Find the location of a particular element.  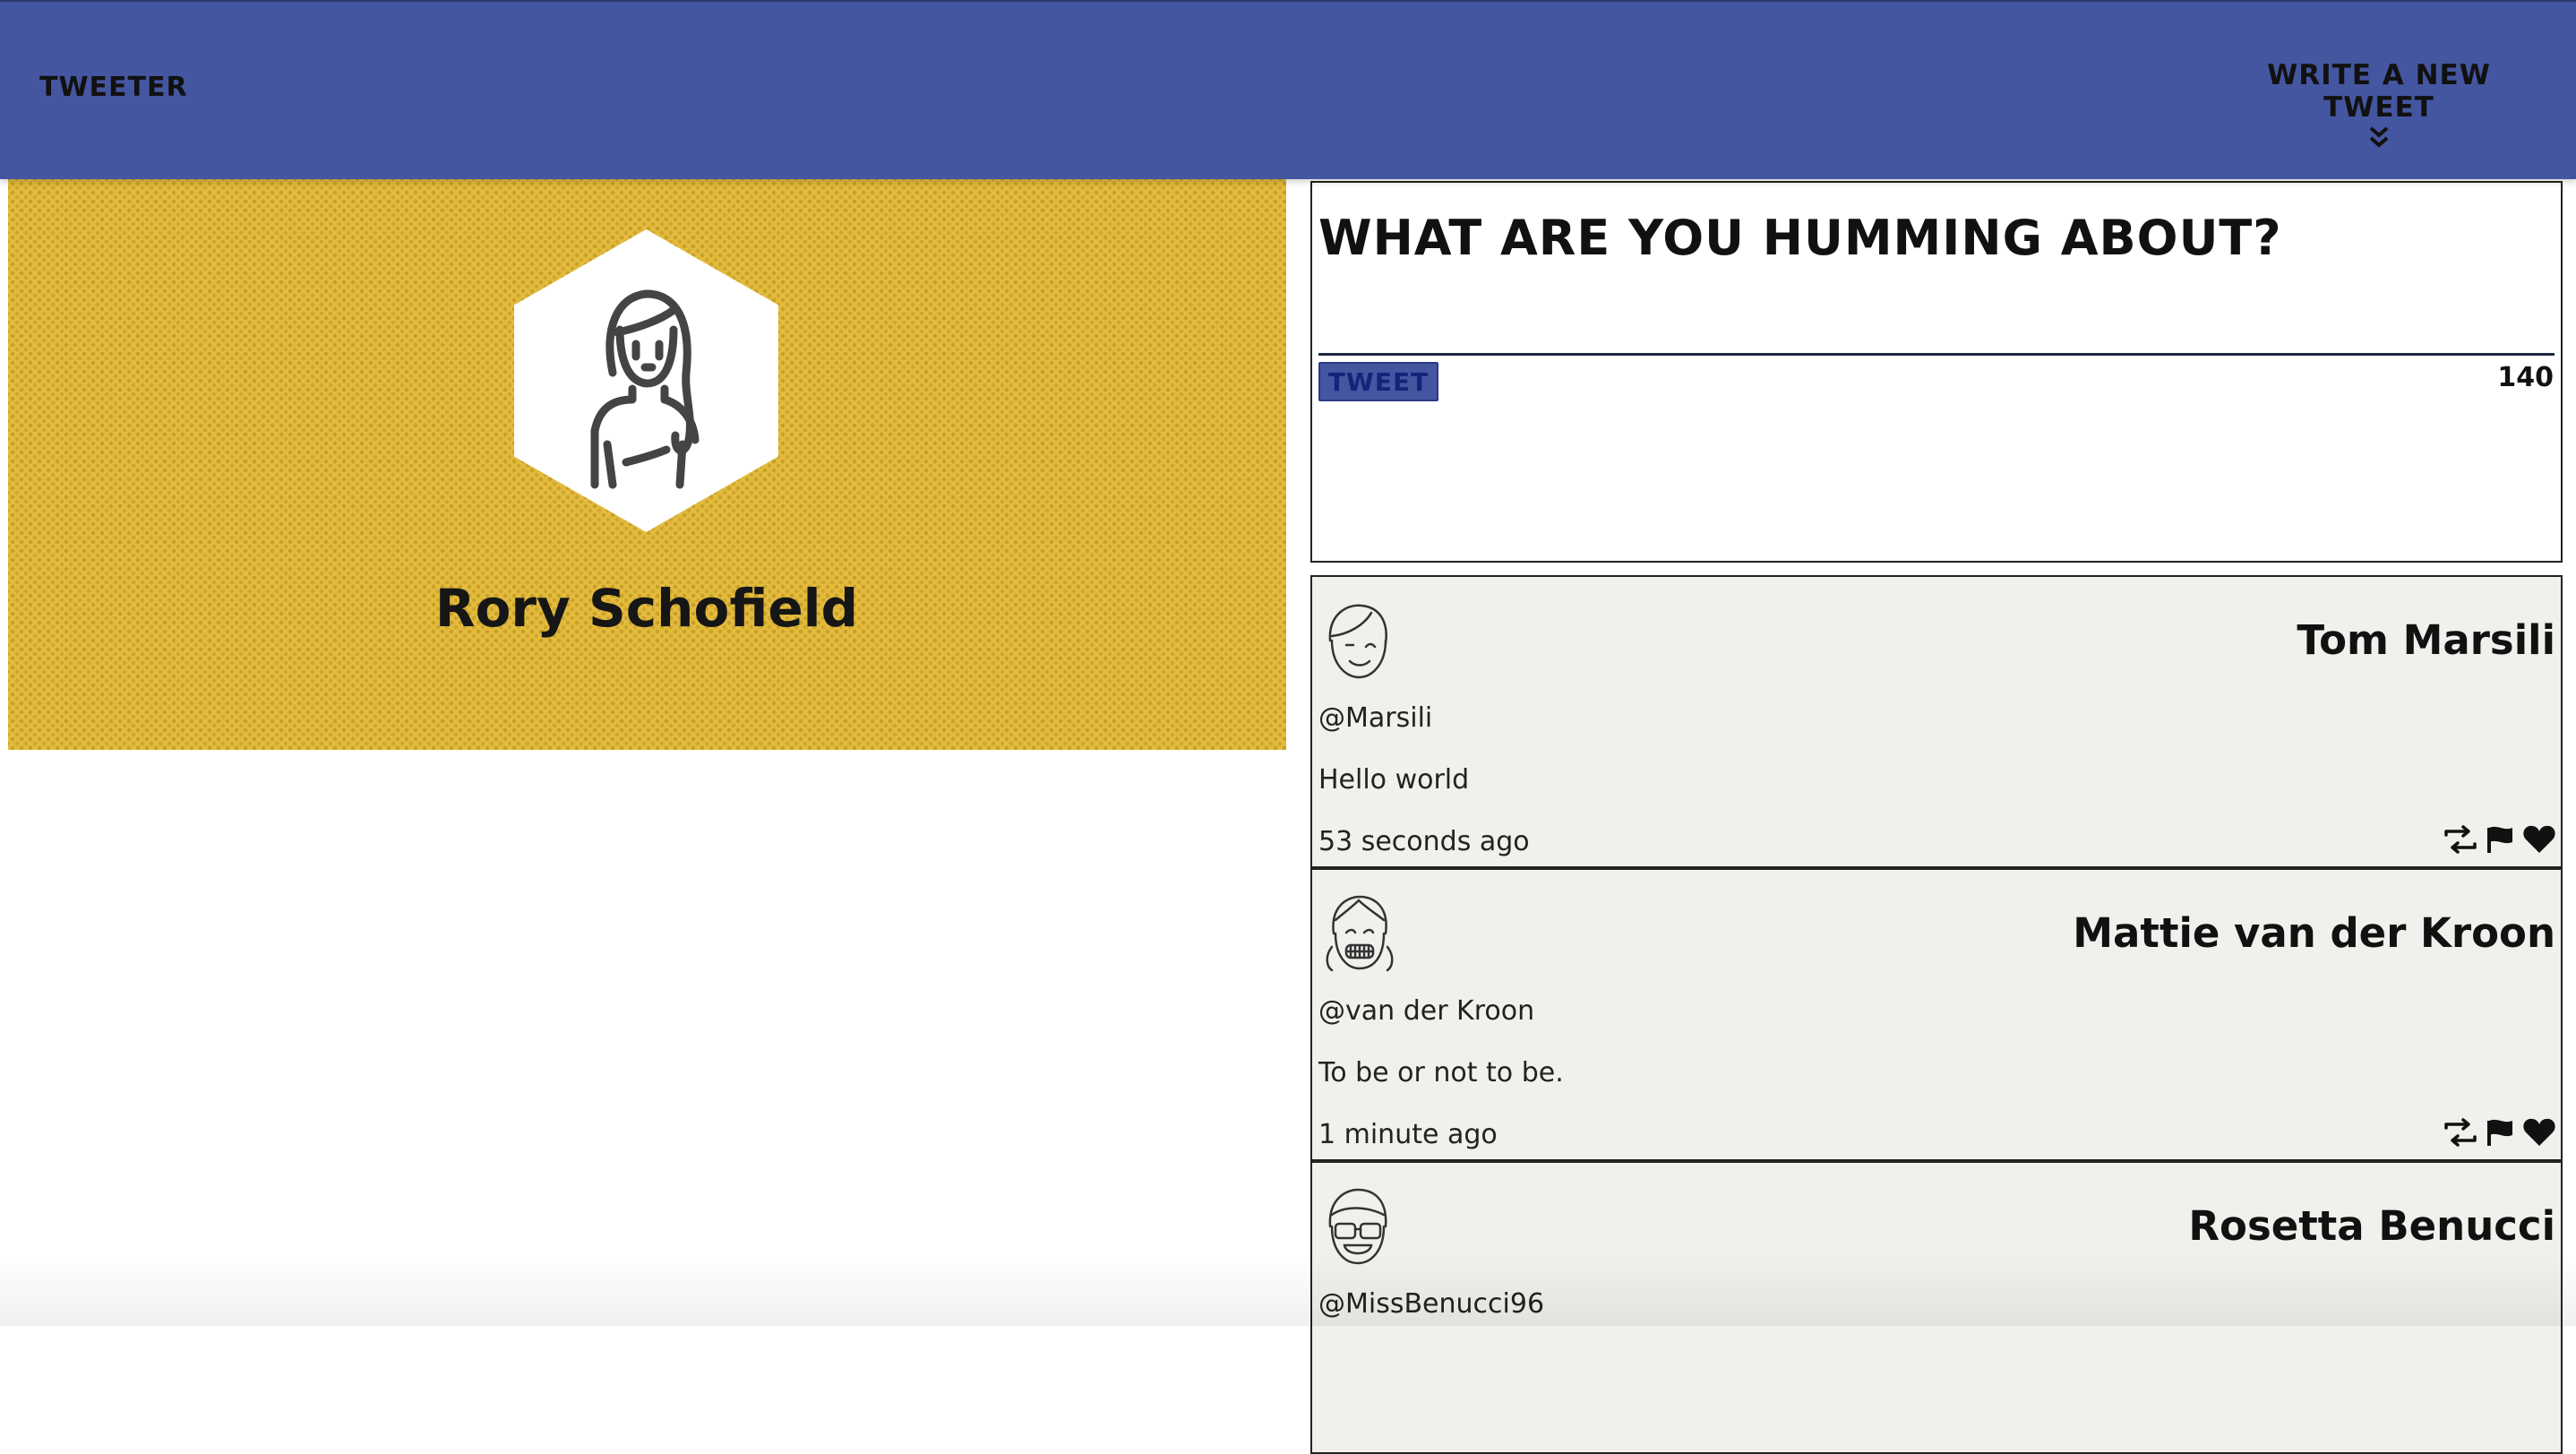

composer-textarea is located at coordinates (1936, 354).